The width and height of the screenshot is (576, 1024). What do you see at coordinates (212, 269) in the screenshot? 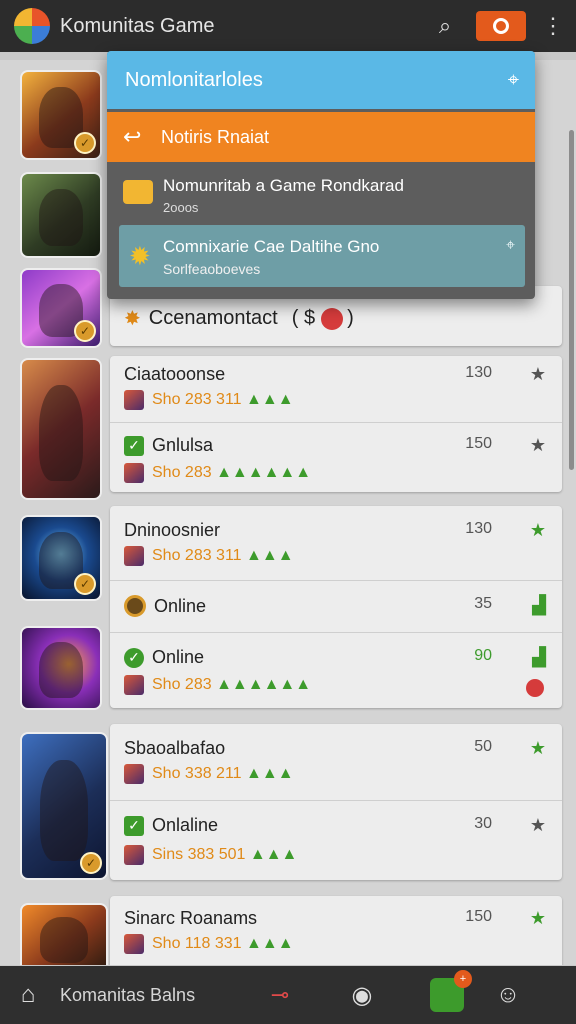
I see `dropdown-item-subtitle: Sorlfeaoboeves` at bounding box center [212, 269].